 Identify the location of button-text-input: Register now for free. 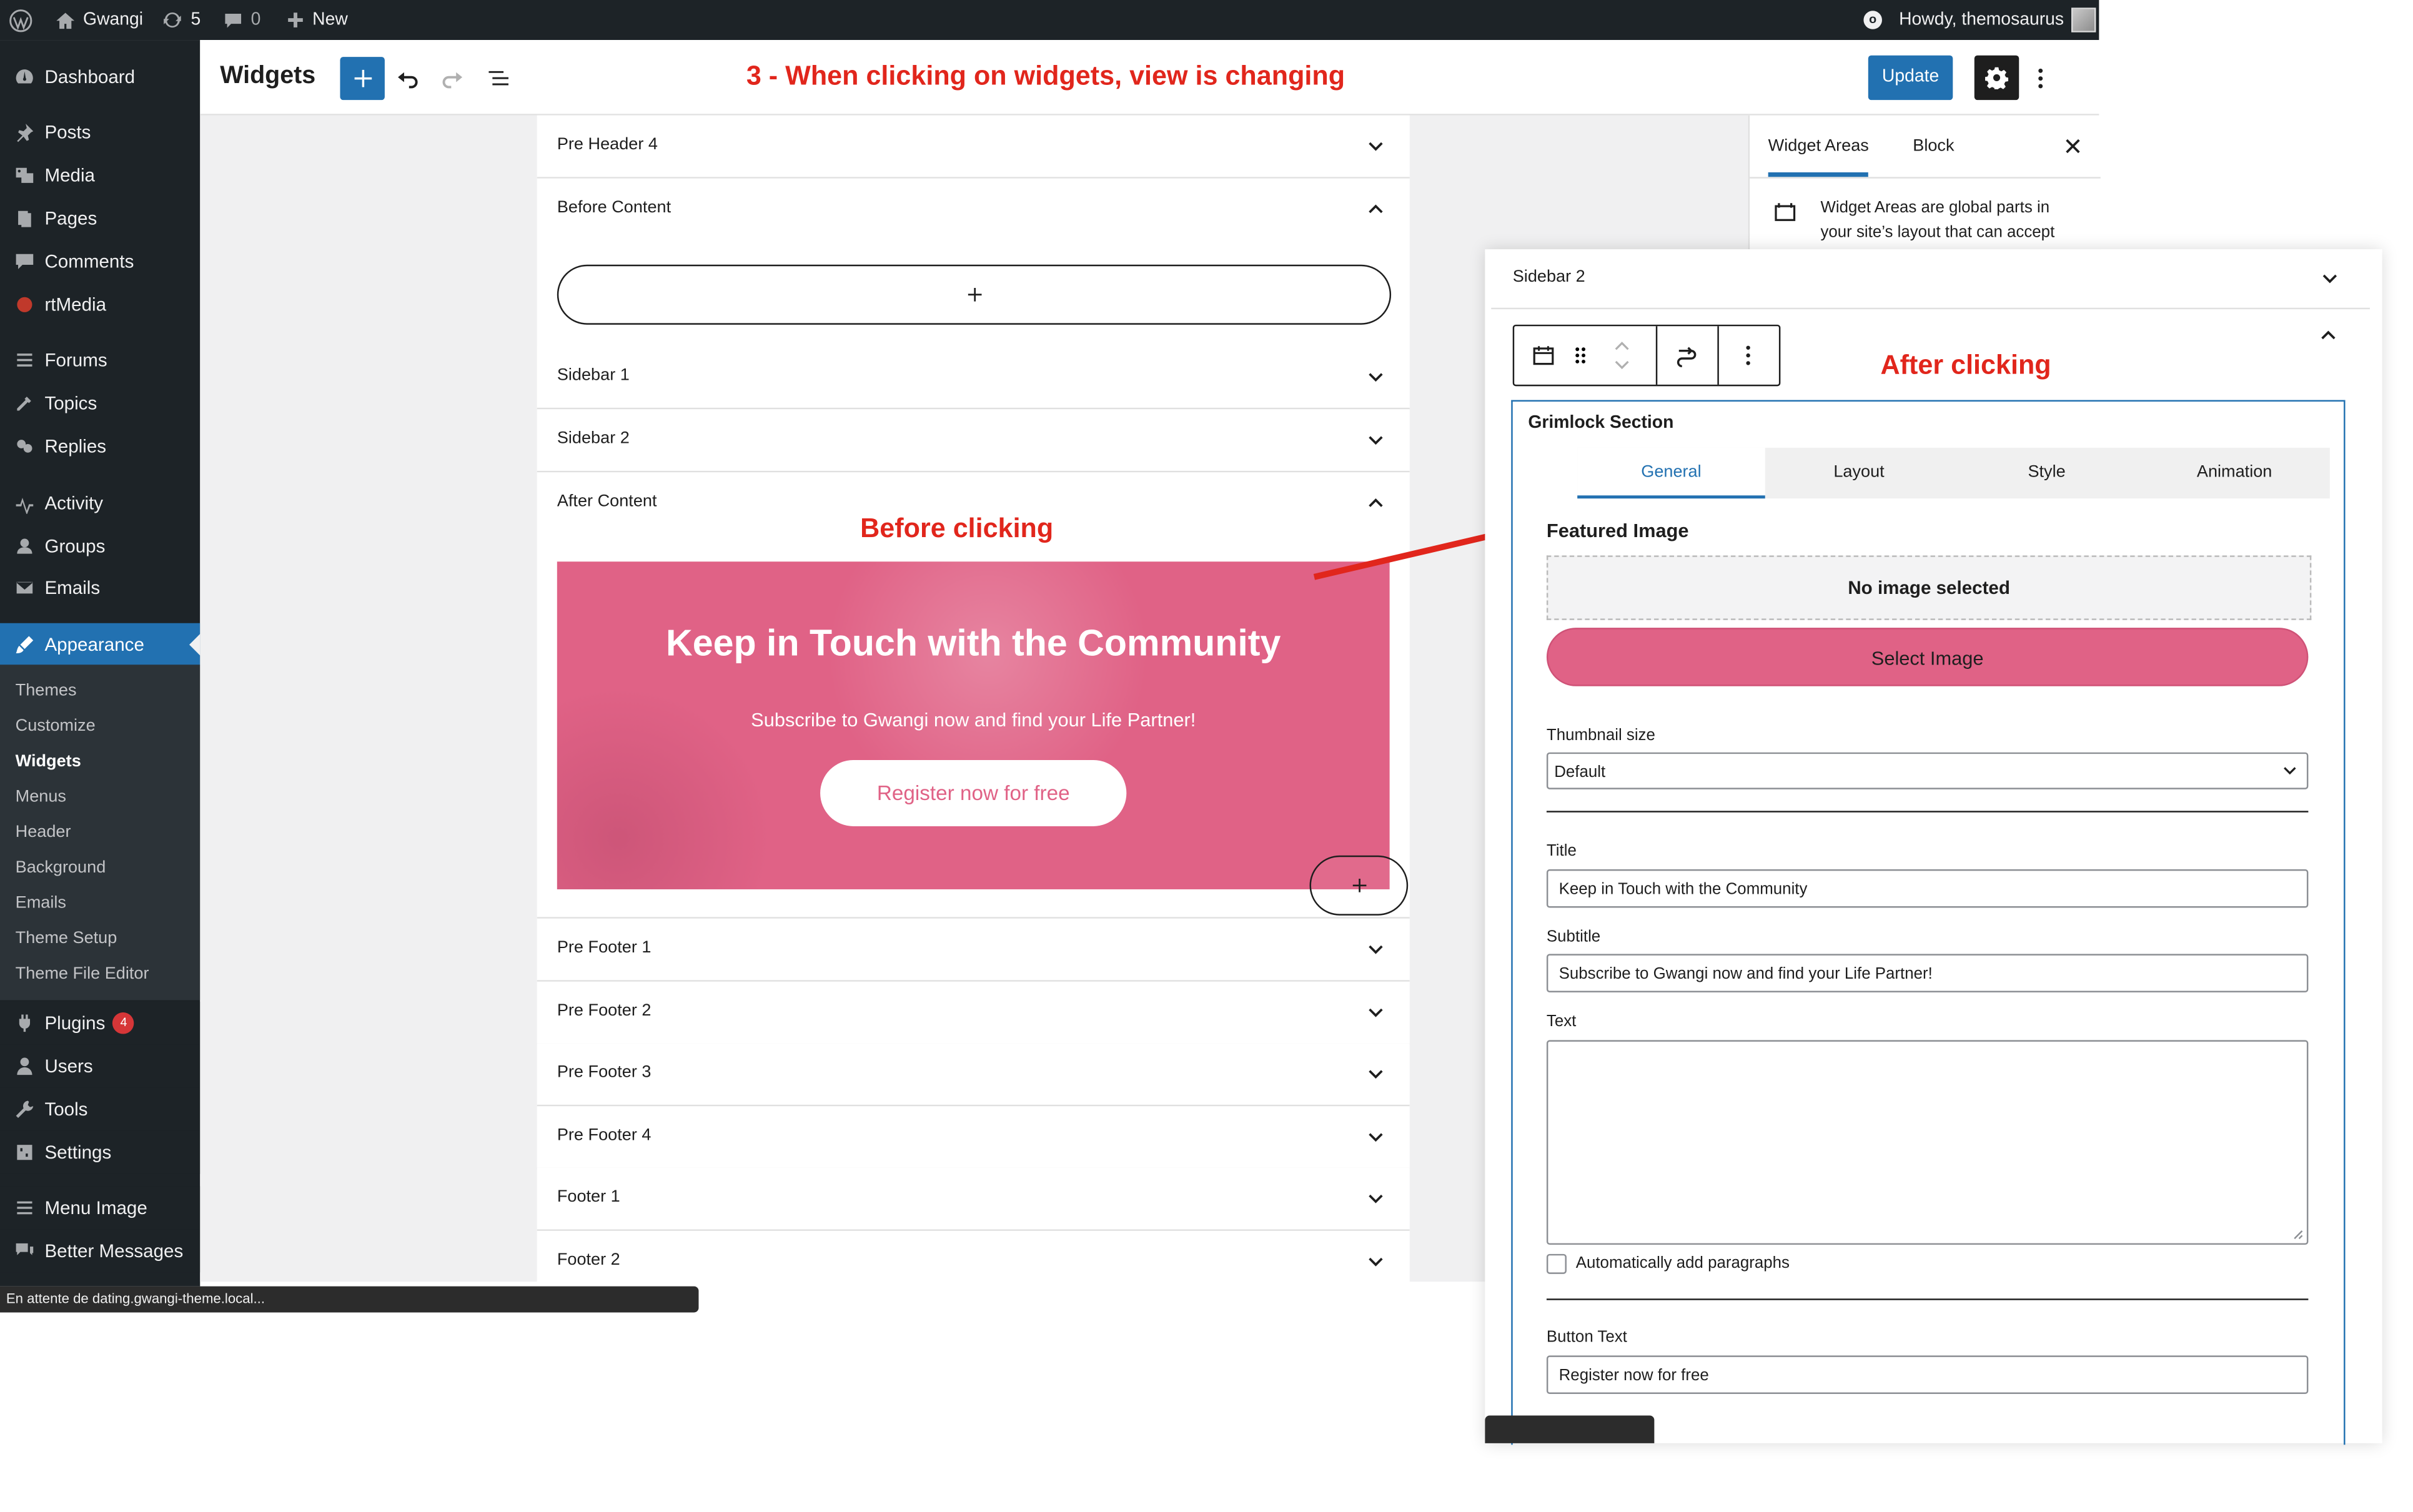
(1927, 1375).